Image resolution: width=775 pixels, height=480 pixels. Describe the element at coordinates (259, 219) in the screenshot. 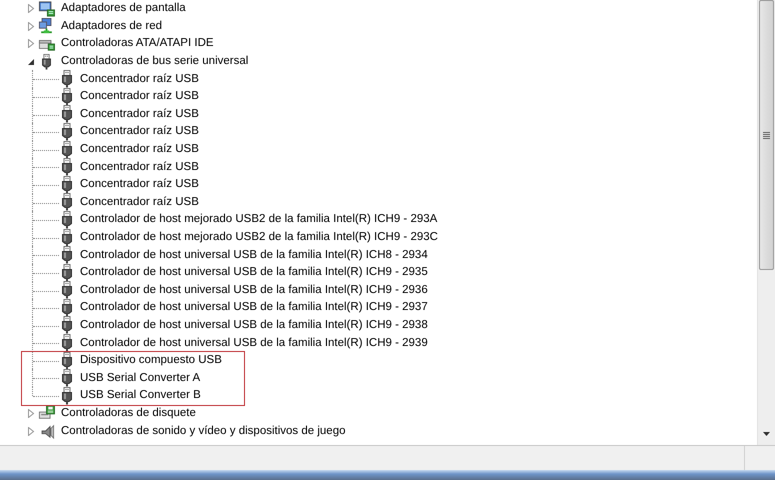

I see `device-item: Controlador de host mejorado USB2 de la familia Intel(R) ICH9 - 293A` at that location.